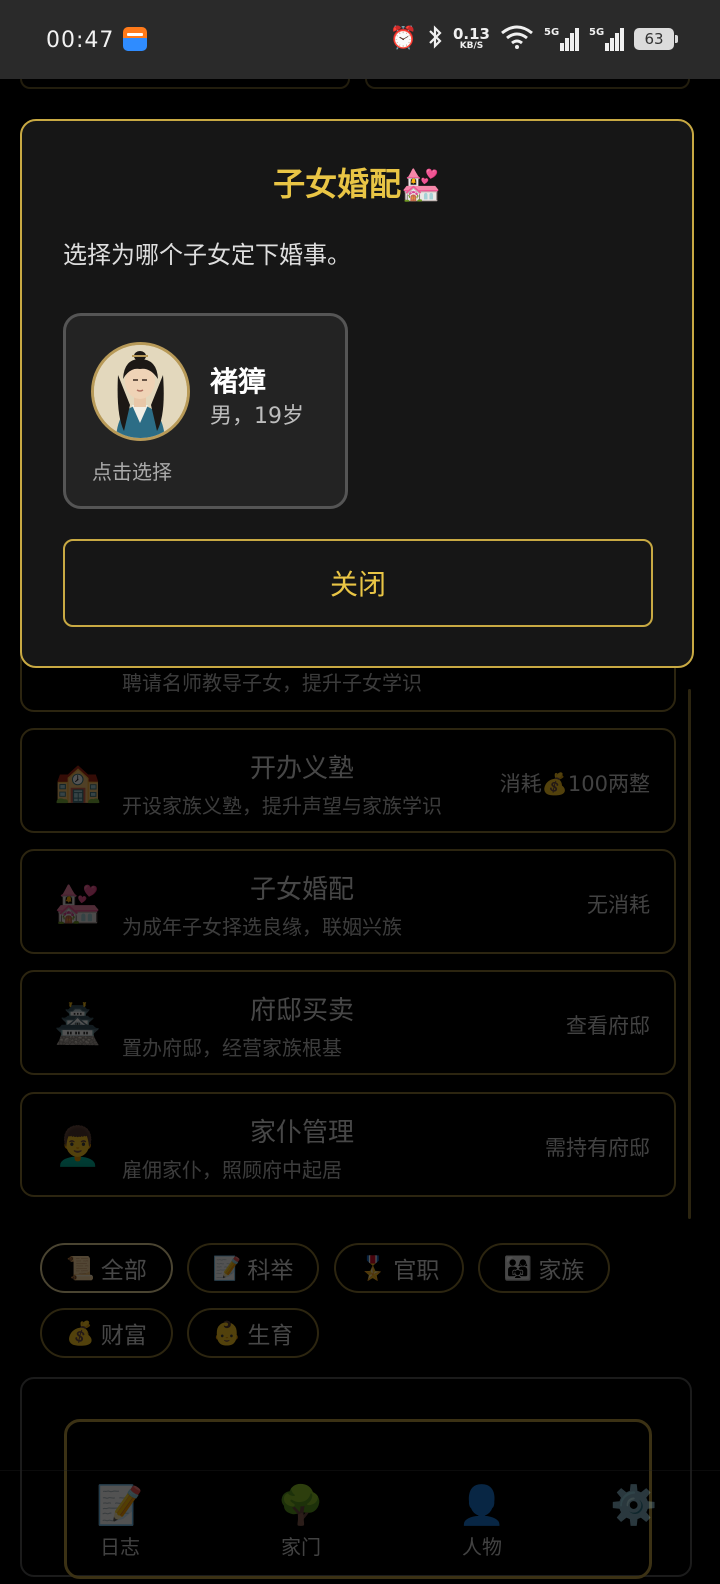 This screenshot has height=1584, width=720. What do you see at coordinates (435, 39) in the screenshot?
I see `bluetooth-icon` at bounding box center [435, 39].